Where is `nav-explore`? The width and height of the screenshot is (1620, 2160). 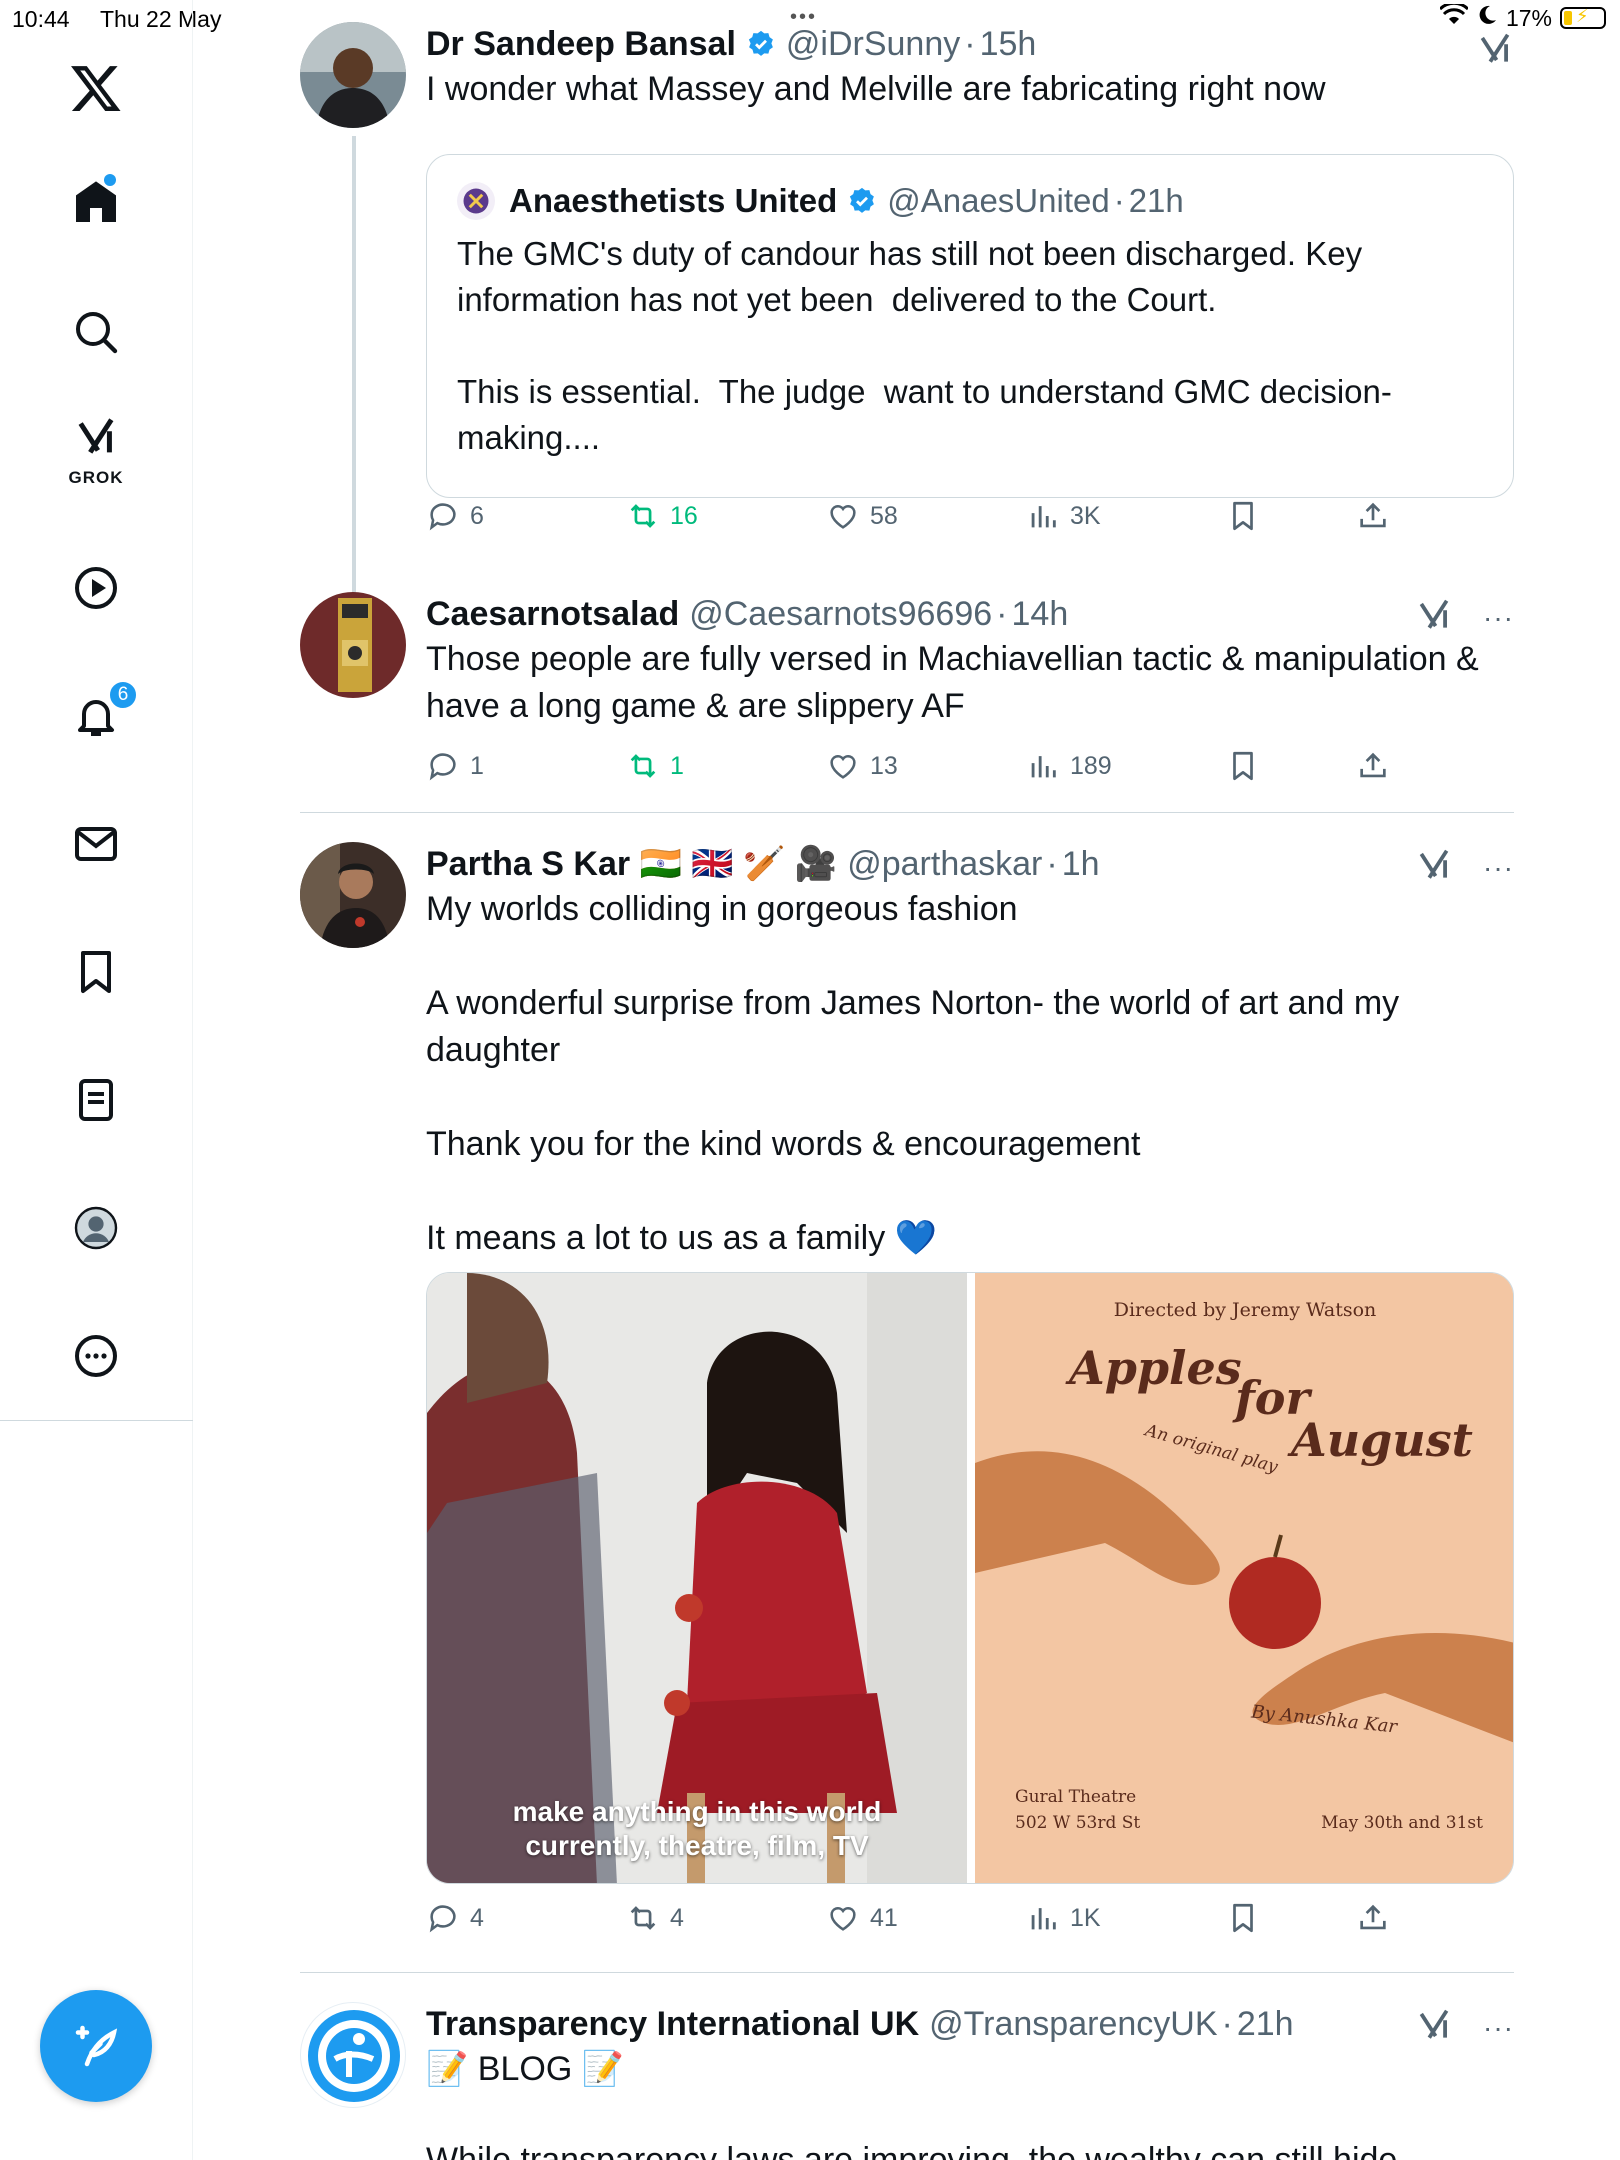 nav-explore is located at coordinates (96, 332).